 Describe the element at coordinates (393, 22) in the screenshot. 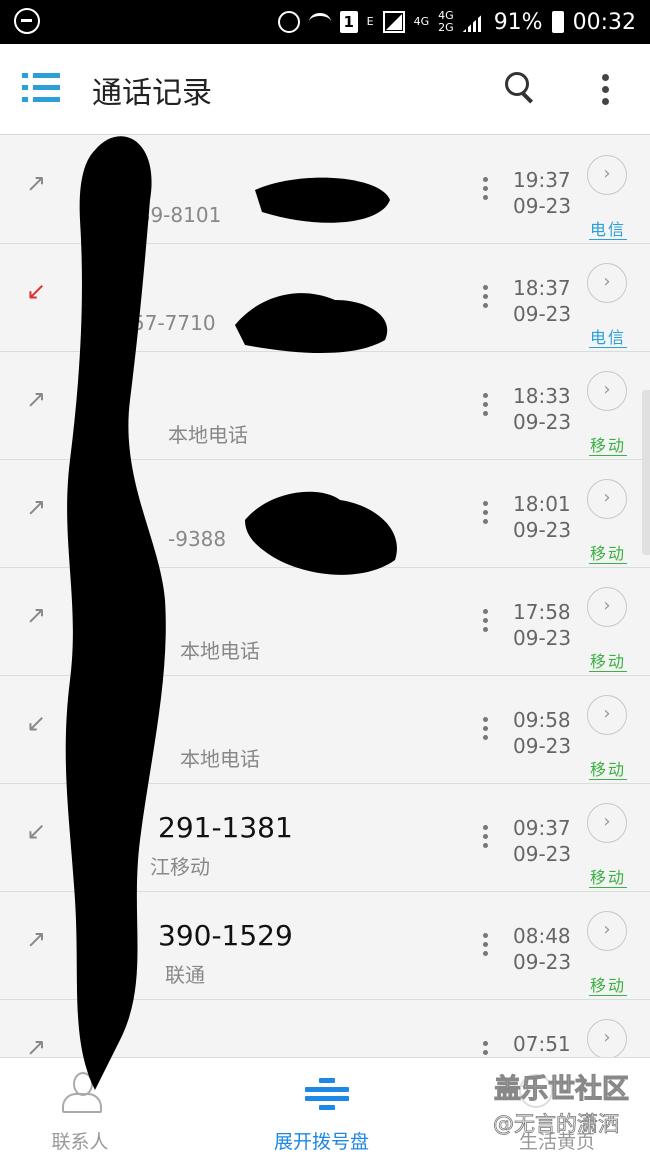

I see `signal-icon` at that location.